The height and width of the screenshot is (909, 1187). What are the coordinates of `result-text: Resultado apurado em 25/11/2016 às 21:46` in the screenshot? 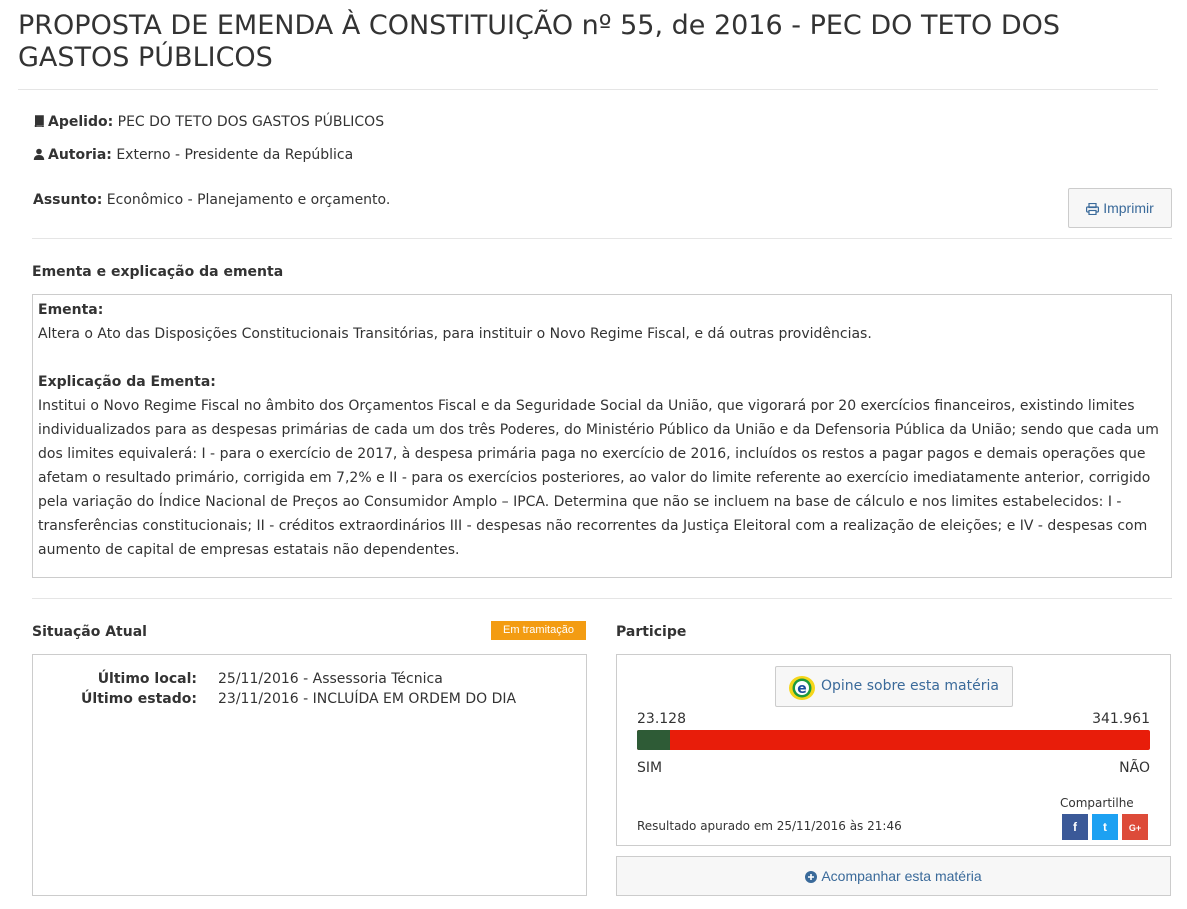 It's located at (769, 826).